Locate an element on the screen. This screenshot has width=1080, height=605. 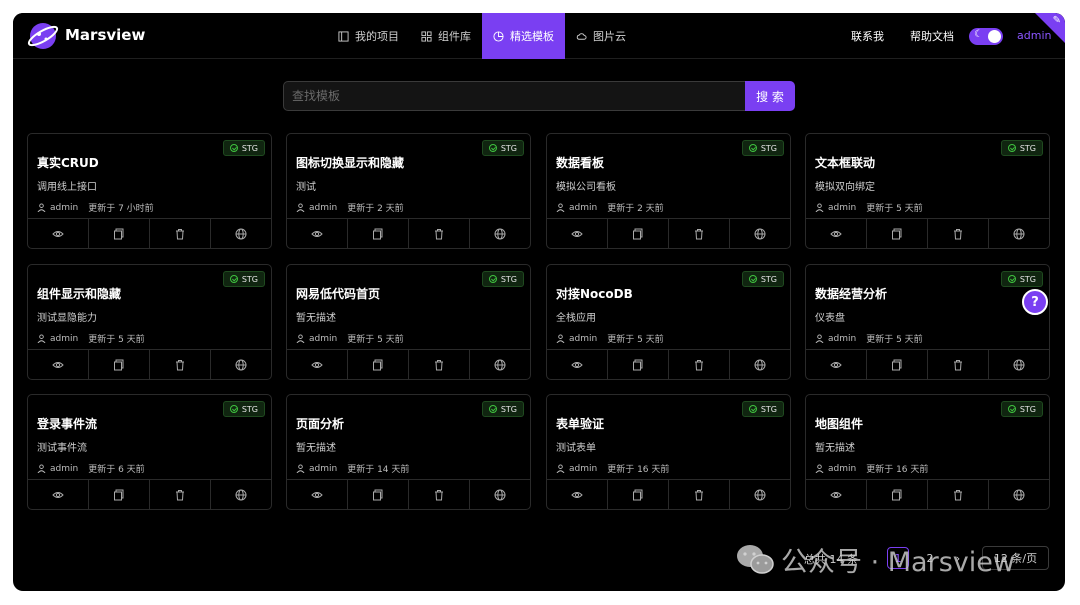
card-title: 数据经营分析 is located at coordinates (851, 293).